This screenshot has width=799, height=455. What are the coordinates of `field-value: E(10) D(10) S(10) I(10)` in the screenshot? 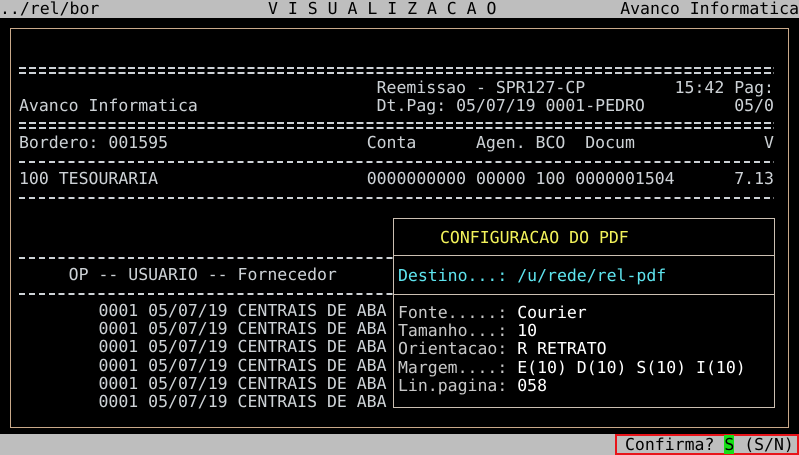 It's located at (631, 367).